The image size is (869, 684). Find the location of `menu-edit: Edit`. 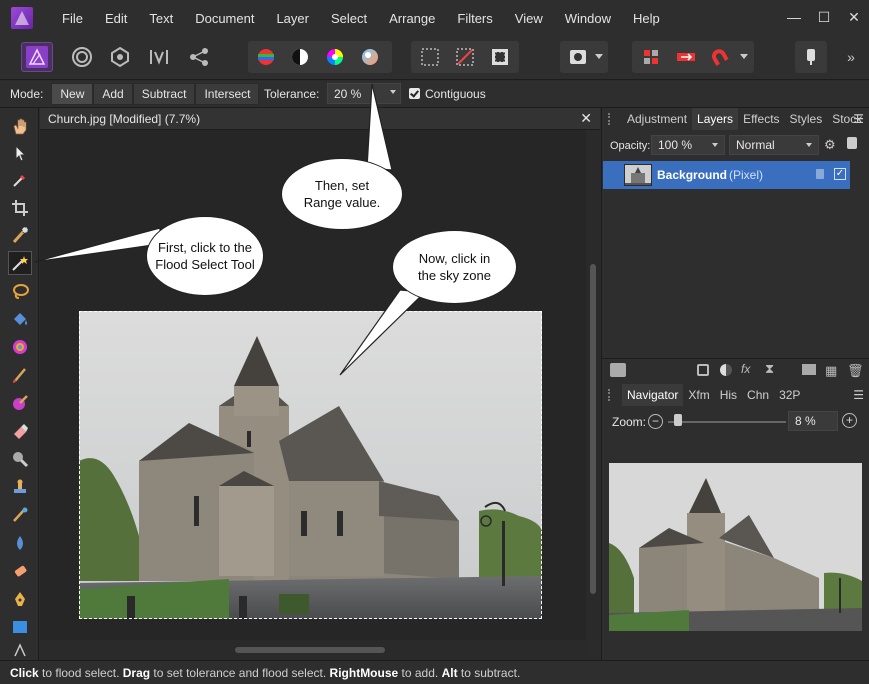

menu-edit: Edit is located at coordinates (116, 18).